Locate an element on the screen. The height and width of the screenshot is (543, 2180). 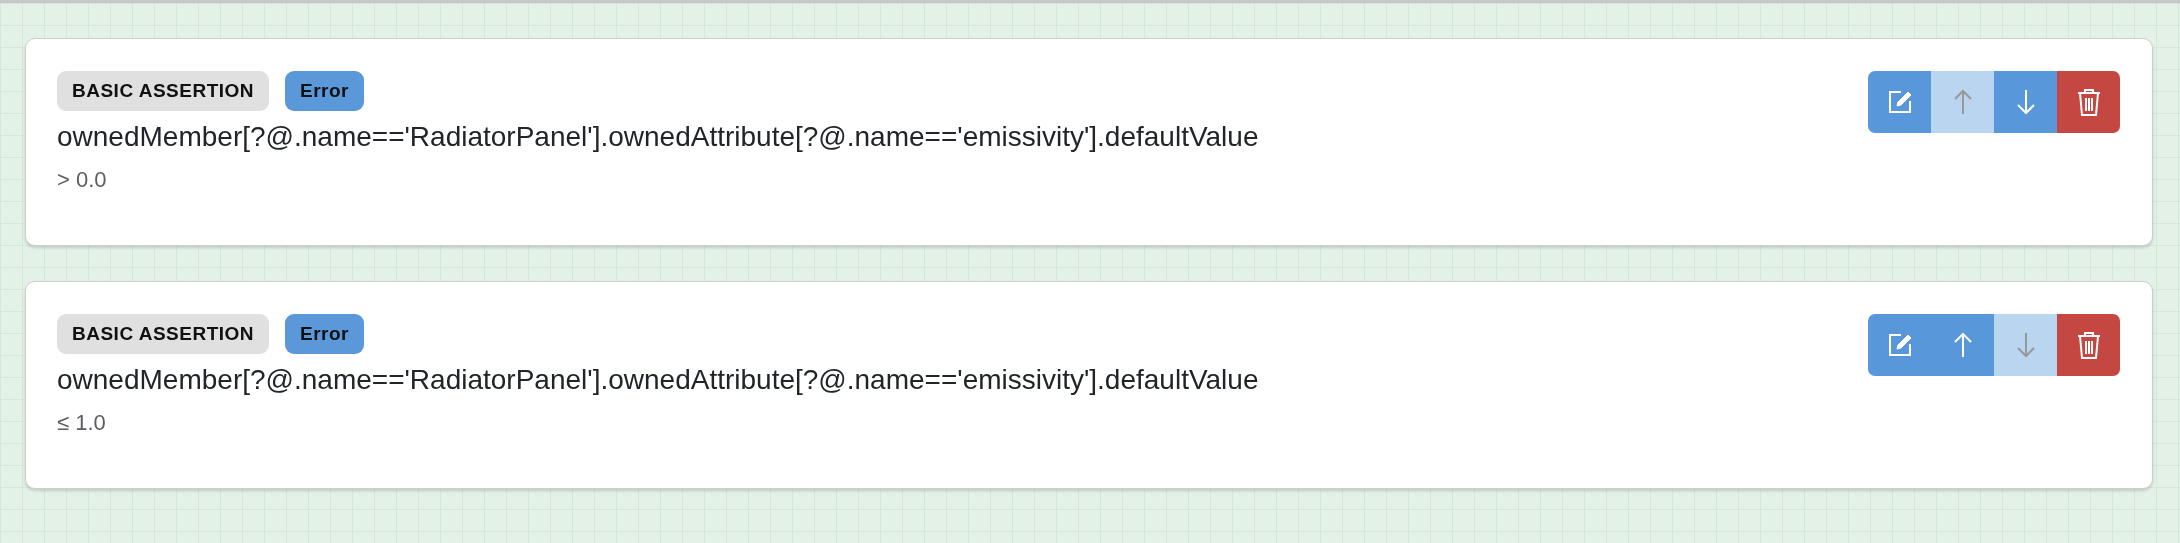
assertion-condition: ≤ 1.0 is located at coordinates (82, 423).